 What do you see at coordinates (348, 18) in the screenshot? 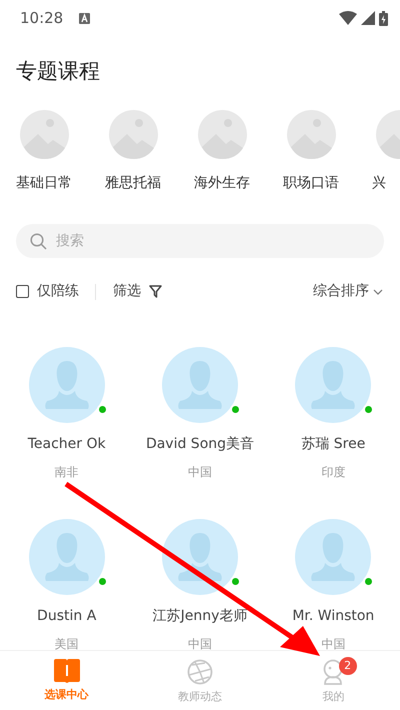
I see `wifi-icon` at bounding box center [348, 18].